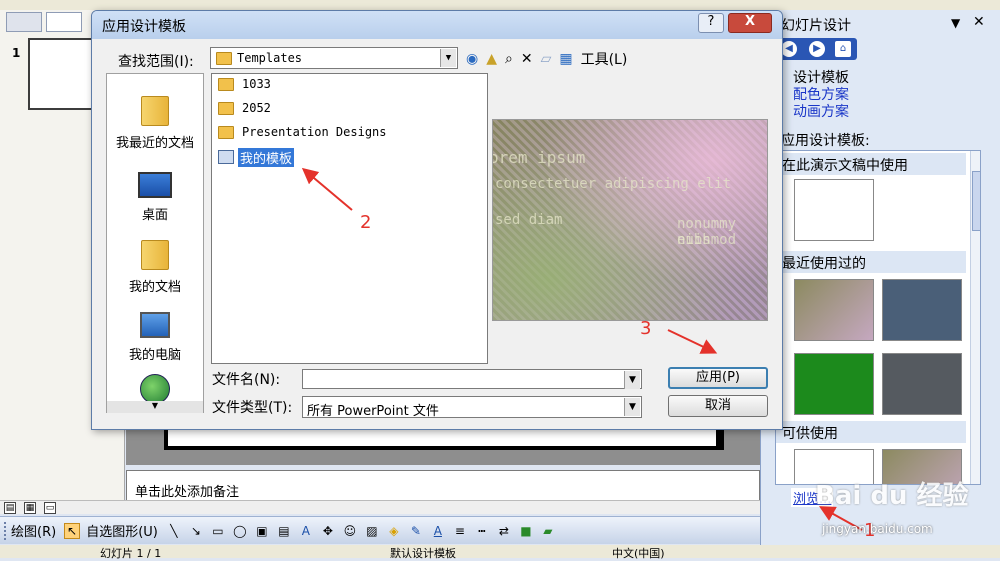 The width and height of the screenshot is (1000, 561). What do you see at coordinates (33, 530) in the screenshot?
I see `draw-menu: 绘图(R)` at bounding box center [33, 530].